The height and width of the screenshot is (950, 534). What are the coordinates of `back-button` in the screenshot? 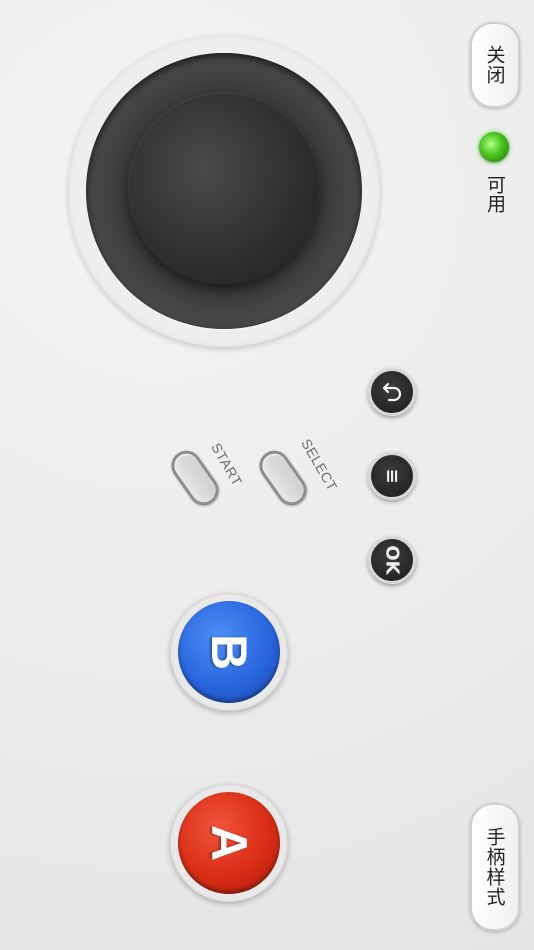 It's located at (392, 392).